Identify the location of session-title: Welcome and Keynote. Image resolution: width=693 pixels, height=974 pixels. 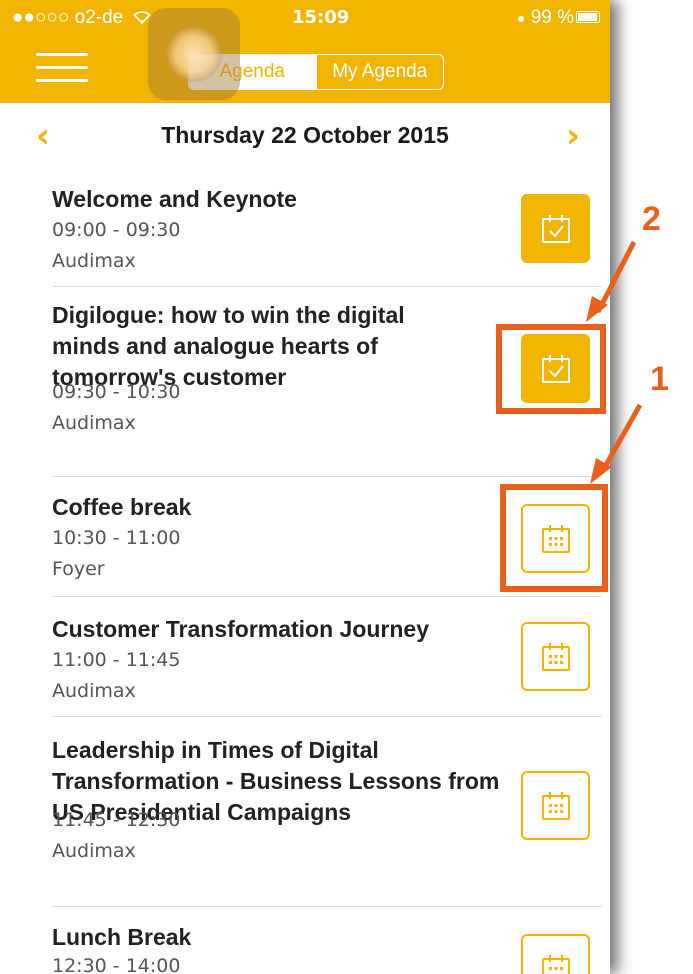
(174, 199).